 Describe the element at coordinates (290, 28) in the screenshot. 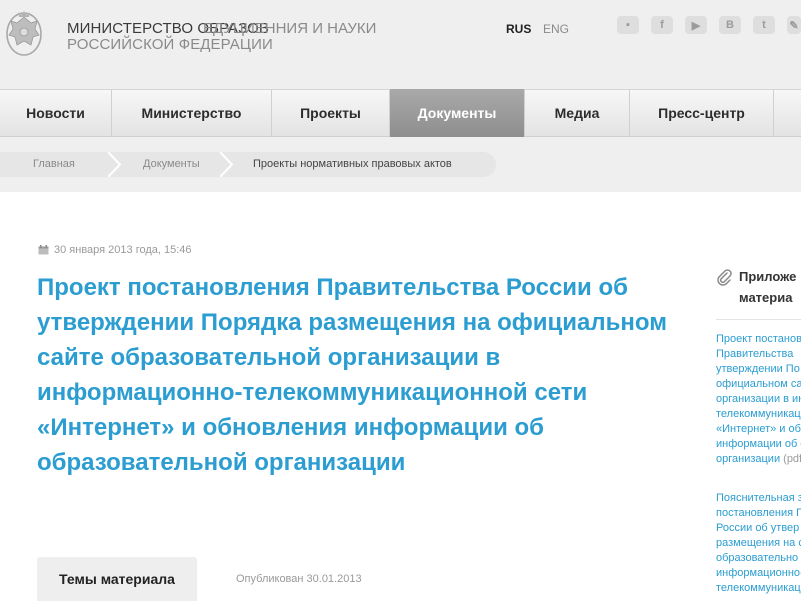

I see `ministry-name-overlay: ЕДУЦИЕННИЯ И НАУКИ` at that location.